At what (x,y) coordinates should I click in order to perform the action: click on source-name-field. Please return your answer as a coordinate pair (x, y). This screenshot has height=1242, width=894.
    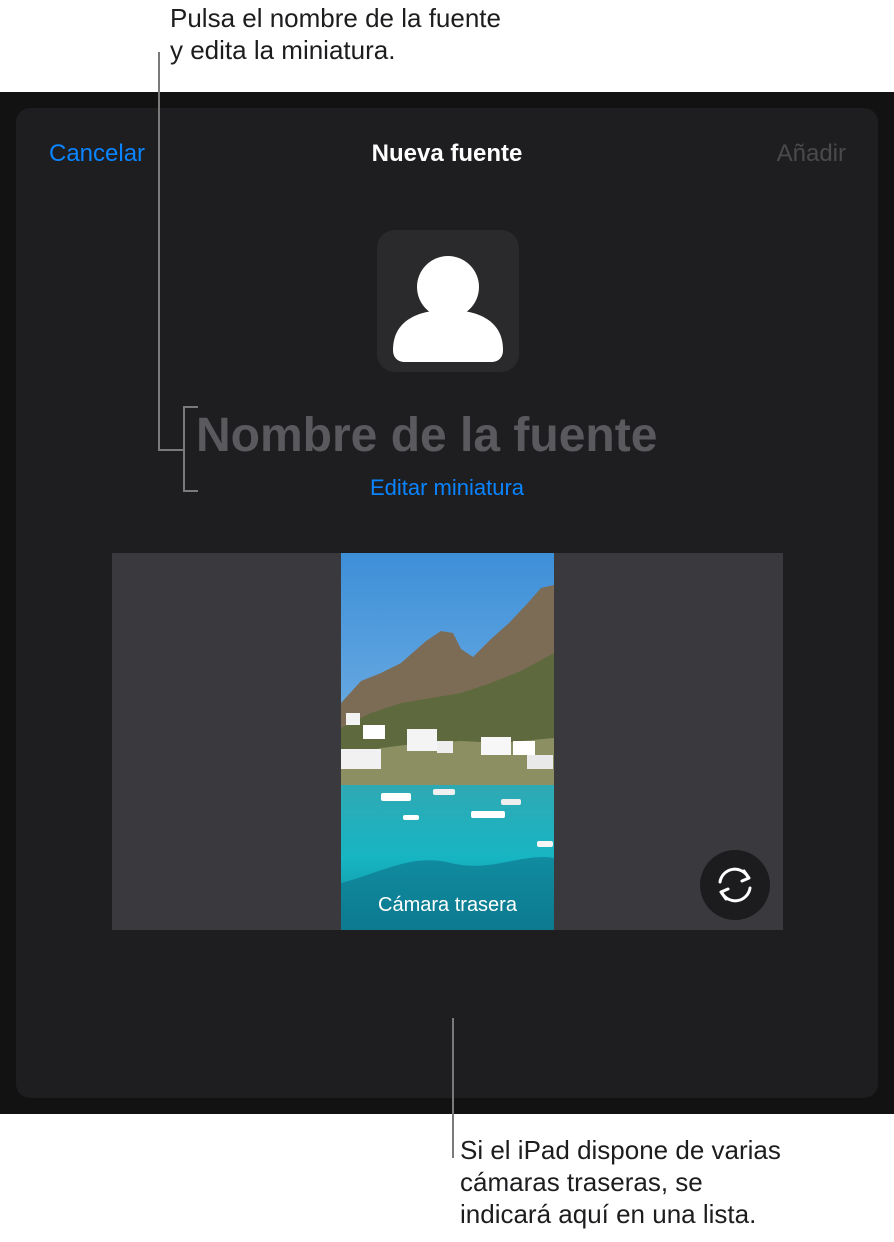
    Looking at the image, I should click on (476, 435).